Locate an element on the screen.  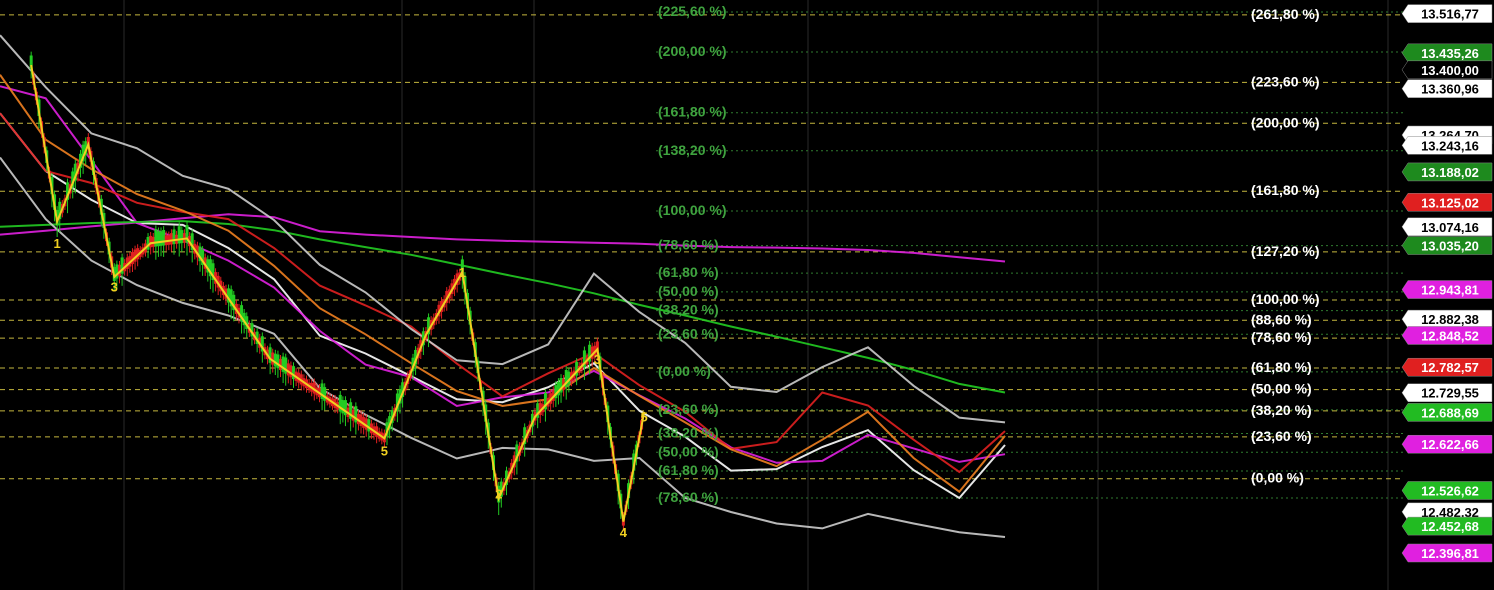
price-tag: 13.516,77 is located at coordinates (1447, 13).